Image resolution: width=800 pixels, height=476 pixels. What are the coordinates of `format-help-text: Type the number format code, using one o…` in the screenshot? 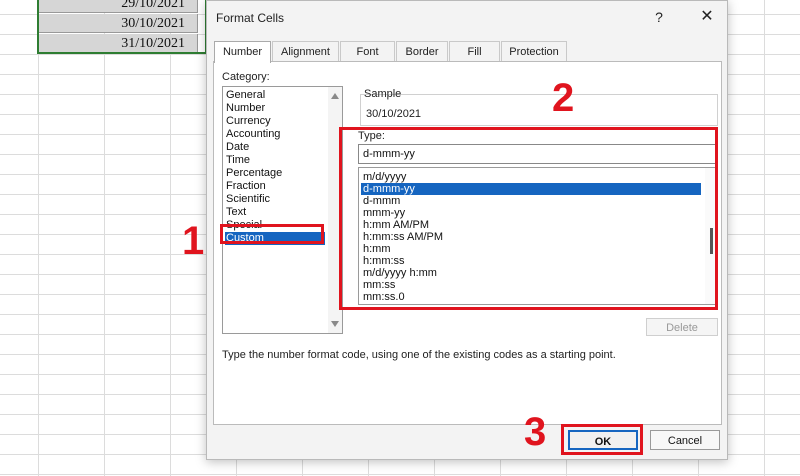 It's located at (419, 355).